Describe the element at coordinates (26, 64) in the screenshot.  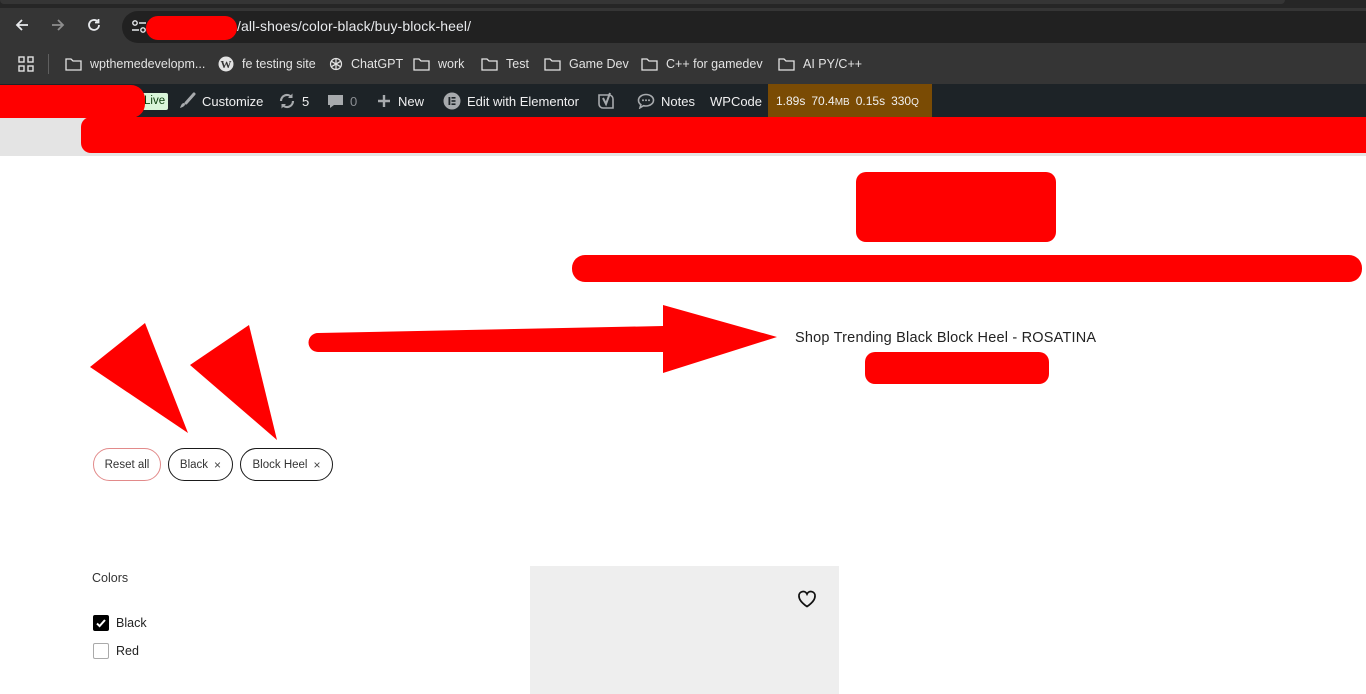
I see `apps-grid-icon` at that location.